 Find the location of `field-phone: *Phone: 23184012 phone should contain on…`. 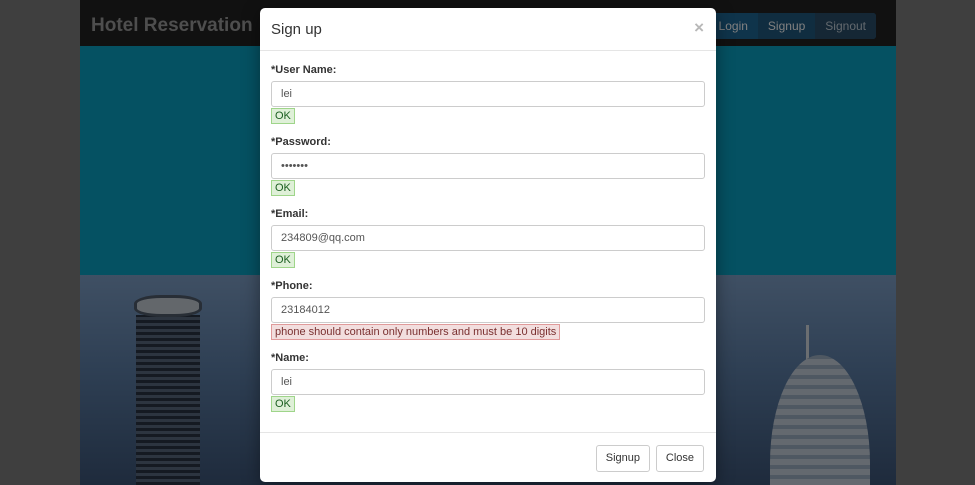

field-phone: *Phone: 23184012 phone should contain on… is located at coordinates (488, 313).